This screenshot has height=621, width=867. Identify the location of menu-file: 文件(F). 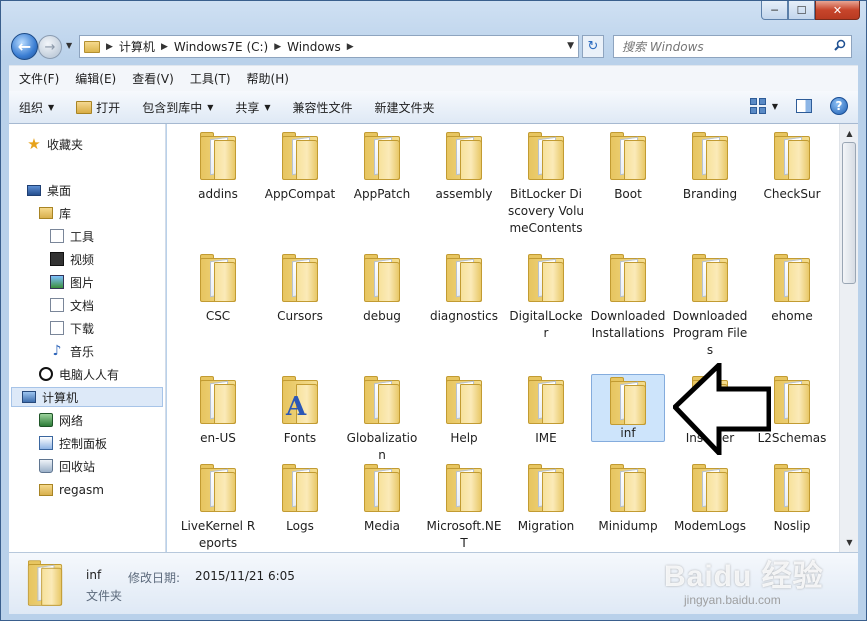
(39, 78).